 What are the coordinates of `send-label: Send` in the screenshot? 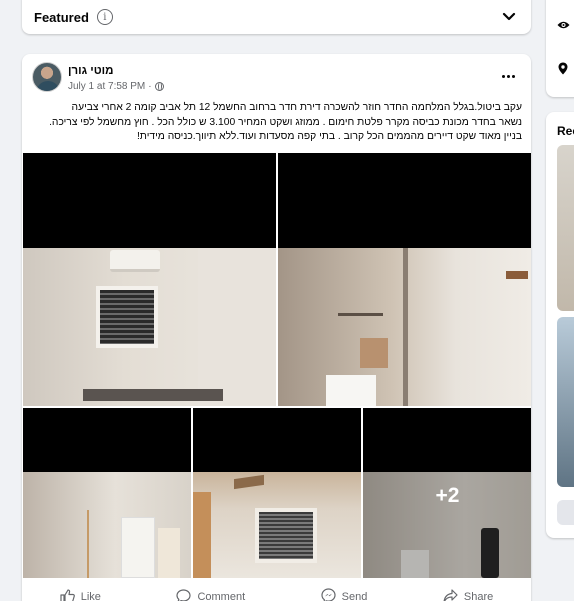 It's located at (354, 596).